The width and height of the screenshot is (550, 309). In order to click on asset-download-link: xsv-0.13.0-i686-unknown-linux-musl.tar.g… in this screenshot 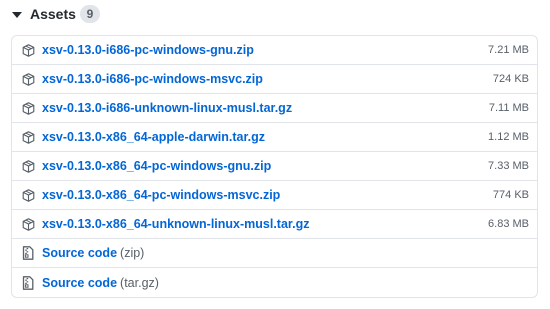, I will do `click(167, 108)`.